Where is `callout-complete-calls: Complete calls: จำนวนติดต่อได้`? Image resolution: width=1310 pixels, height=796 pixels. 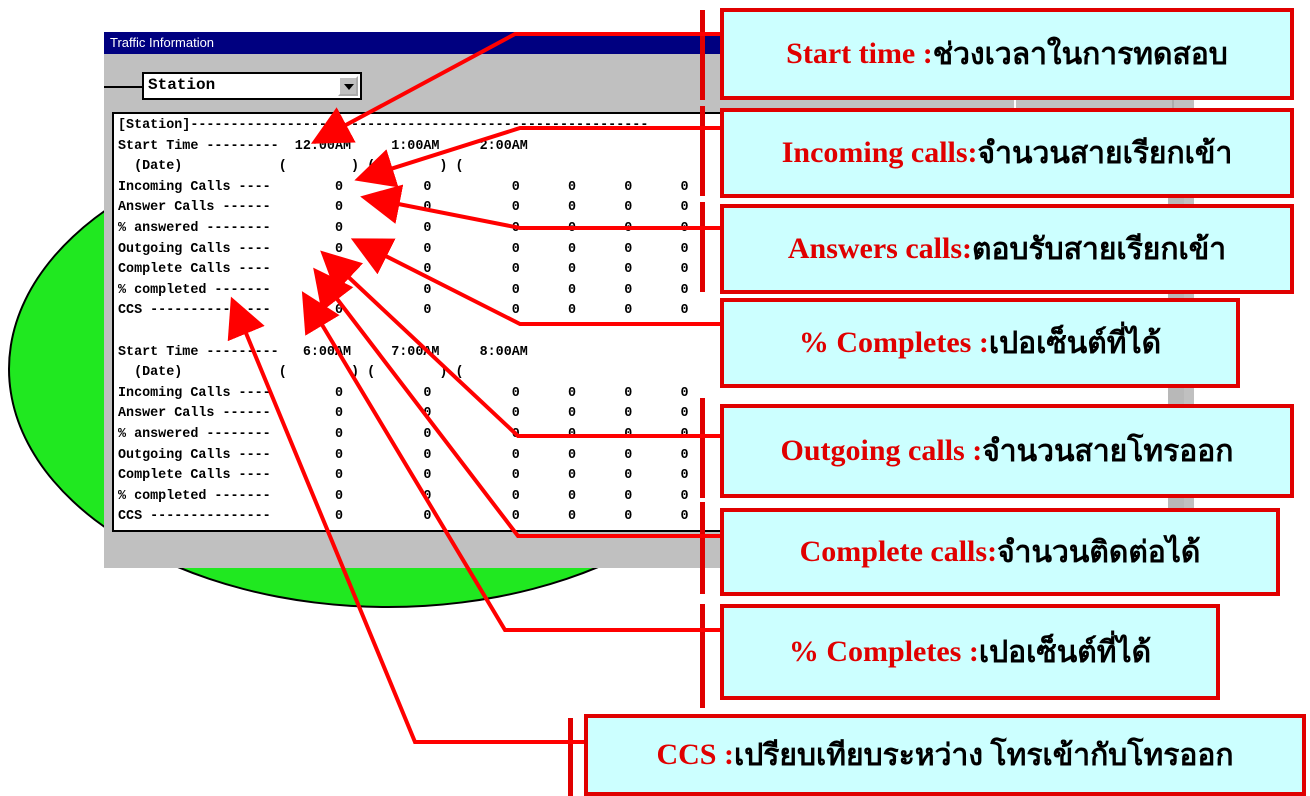
callout-complete-calls: Complete calls: จำนวนติดต่อได้ is located at coordinates (1000, 552).